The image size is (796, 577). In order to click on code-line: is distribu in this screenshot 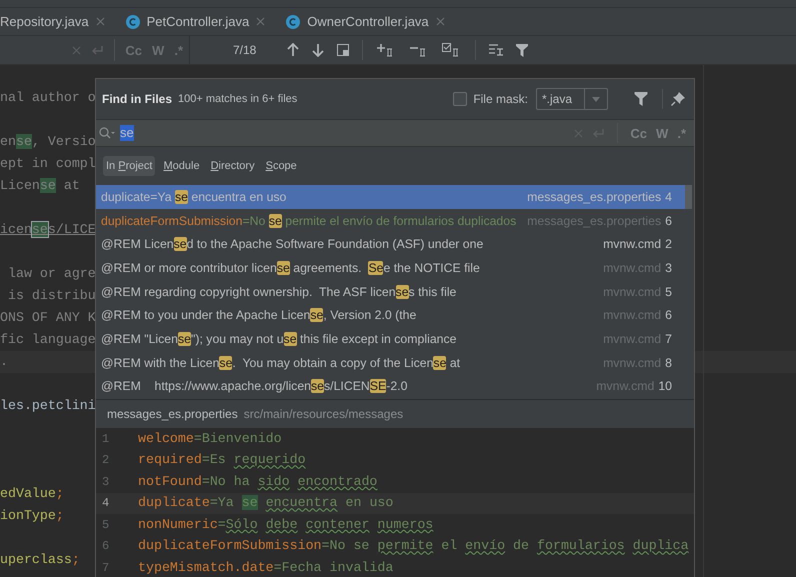, I will do `click(51, 296)`.